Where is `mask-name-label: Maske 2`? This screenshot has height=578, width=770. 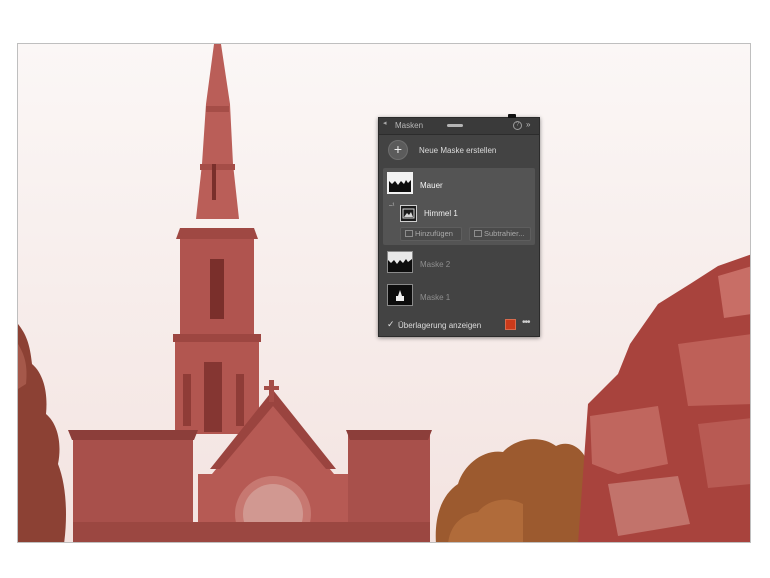 mask-name-label: Maske 2 is located at coordinates (435, 264).